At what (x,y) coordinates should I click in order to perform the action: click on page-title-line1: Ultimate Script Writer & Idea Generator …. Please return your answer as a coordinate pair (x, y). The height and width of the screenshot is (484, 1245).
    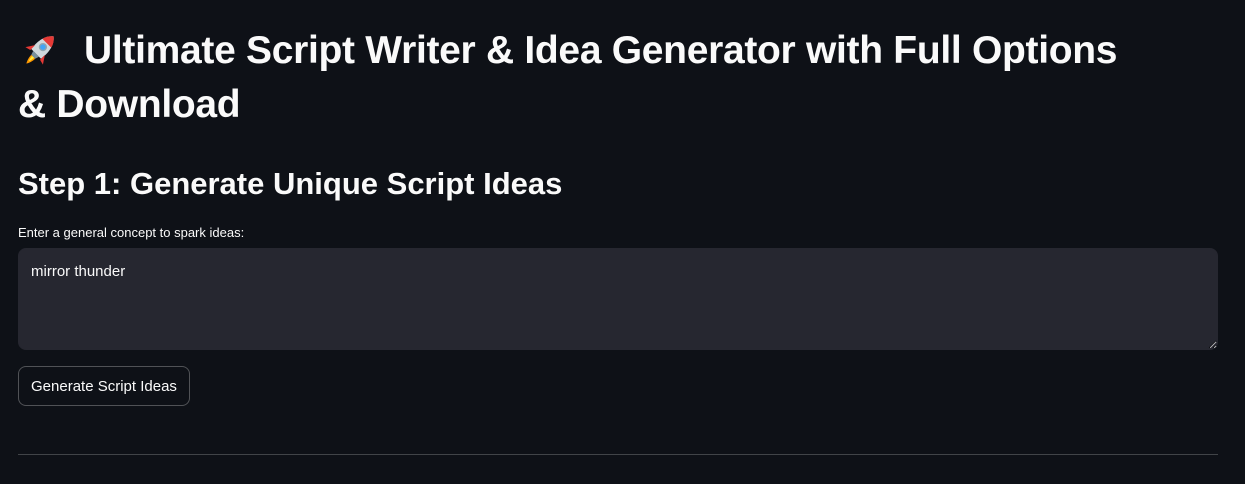
    Looking at the image, I should click on (567, 51).